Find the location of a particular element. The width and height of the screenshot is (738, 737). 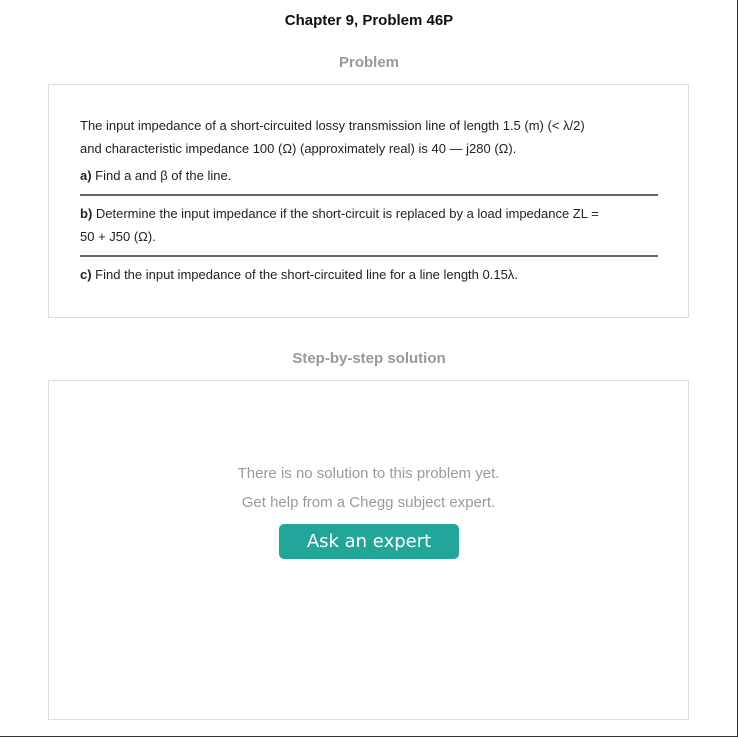

part-b-label: b) is located at coordinates (86, 213).